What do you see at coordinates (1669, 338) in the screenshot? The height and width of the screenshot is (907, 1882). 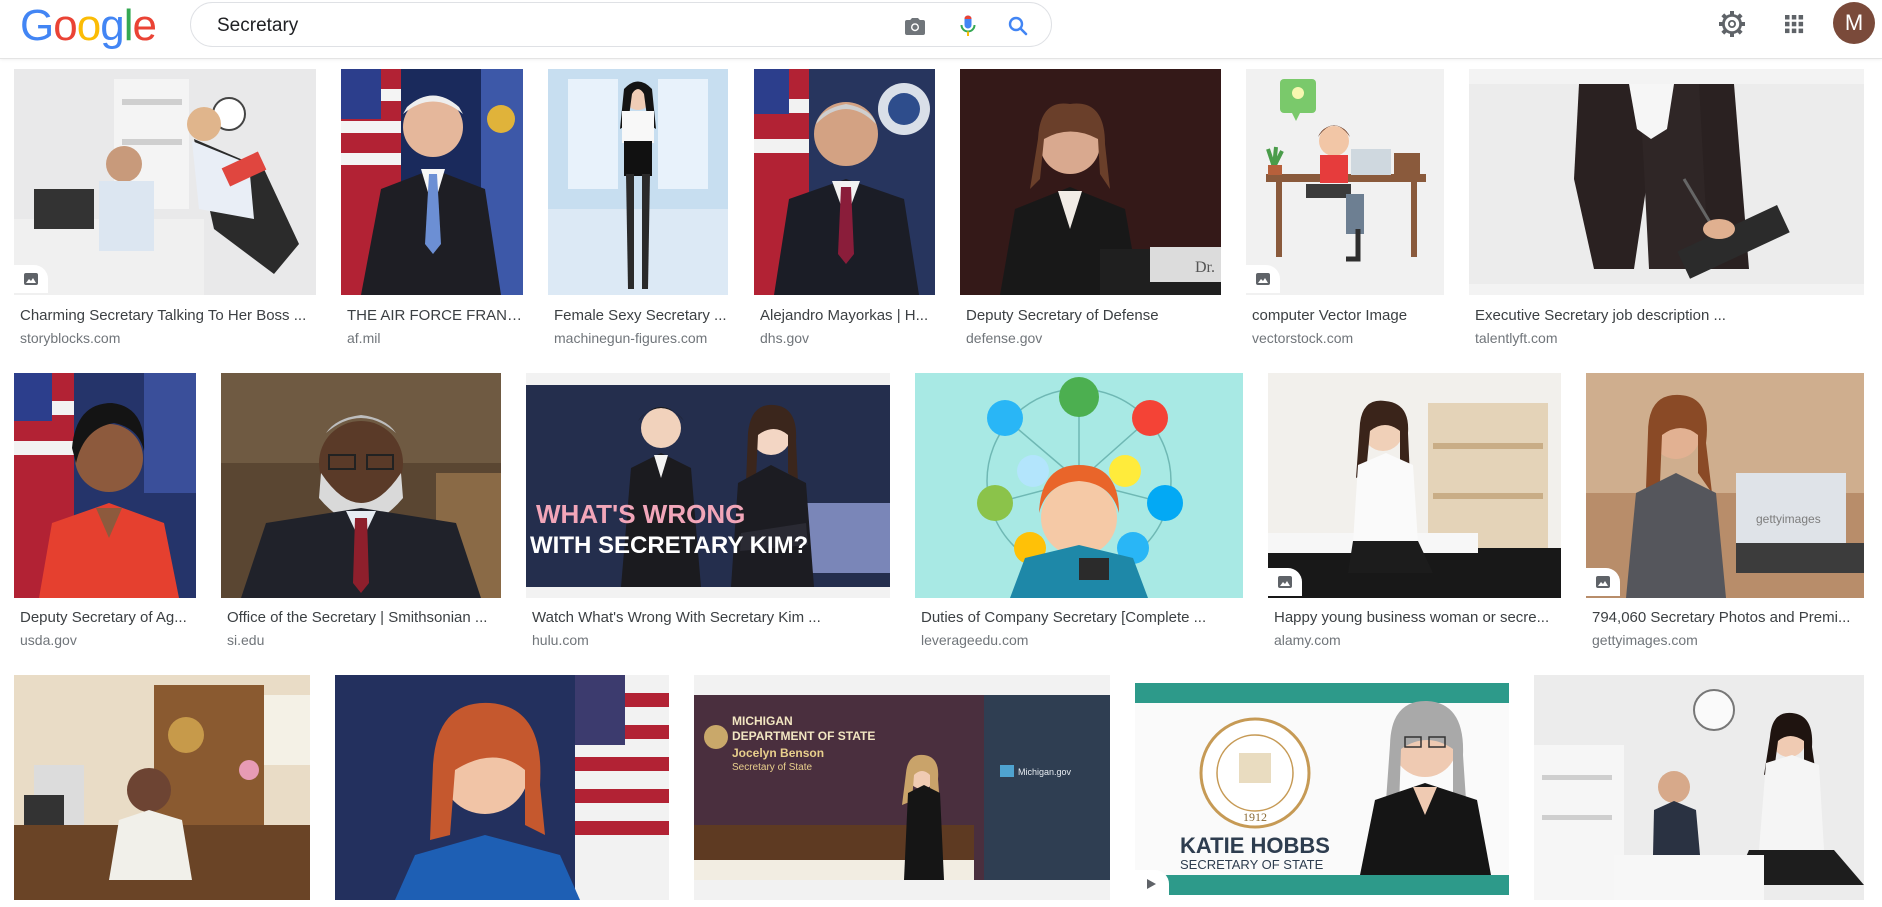 I see `result-source: talentlyft.com` at bounding box center [1669, 338].